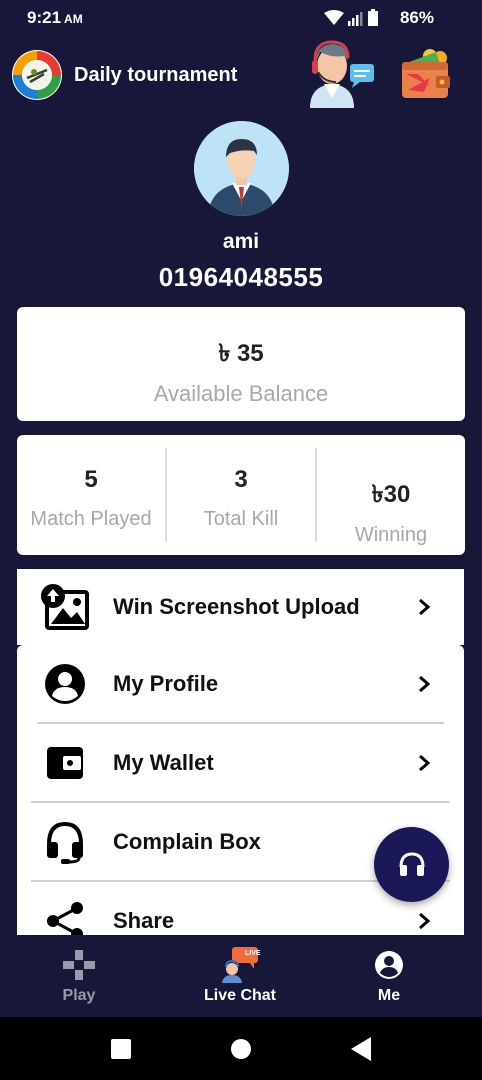 The image size is (482, 1080). Describe the element at coordinates (355, 19) in the screenshot. I see `signal-icon` at that location.